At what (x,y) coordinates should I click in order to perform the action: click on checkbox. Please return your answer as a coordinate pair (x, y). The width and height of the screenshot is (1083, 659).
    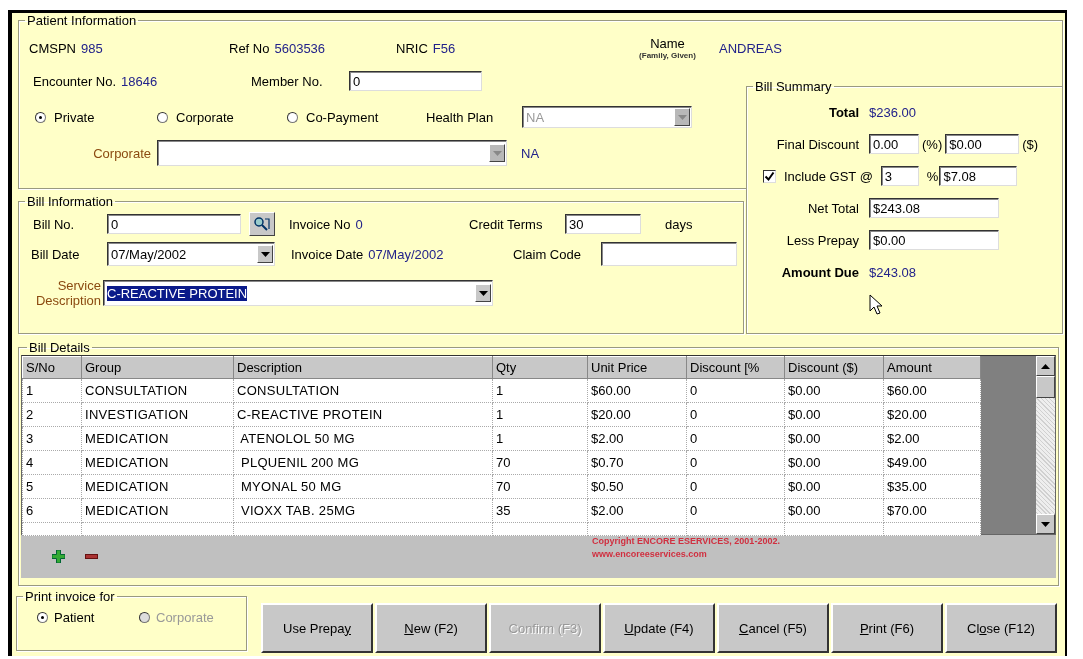
    Looking at the image, I should click on (769, 176).